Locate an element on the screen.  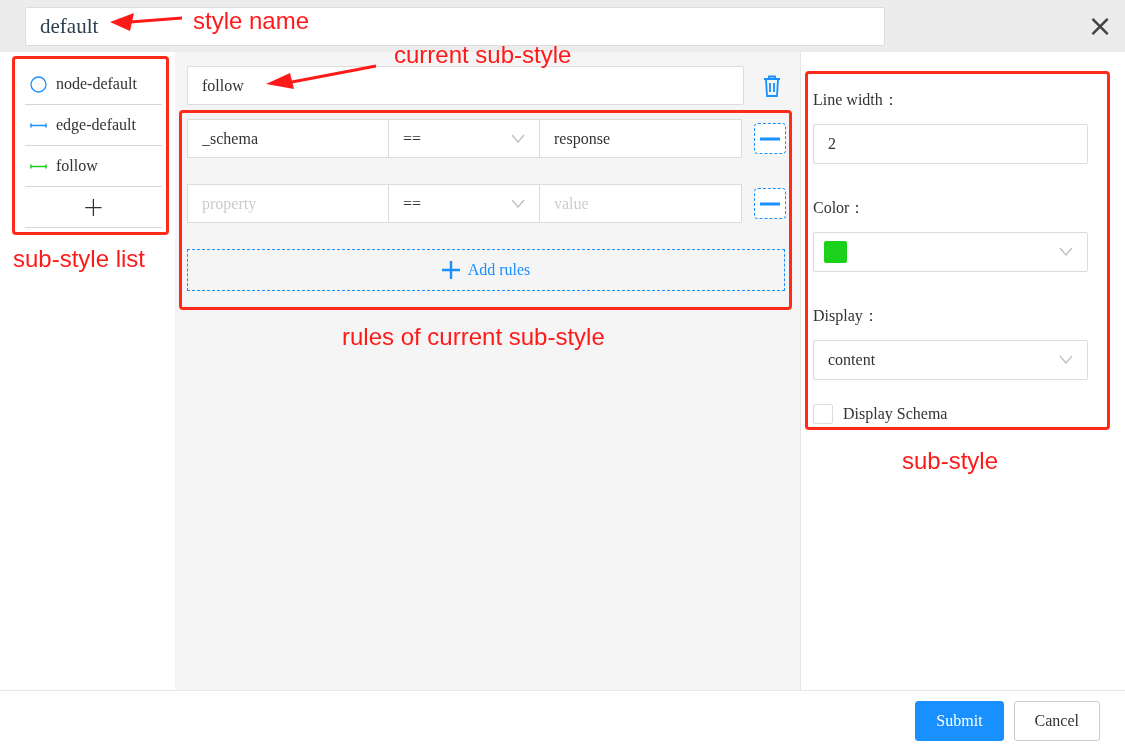
add-sub-style-button: + is located at coordinates (93, 207).